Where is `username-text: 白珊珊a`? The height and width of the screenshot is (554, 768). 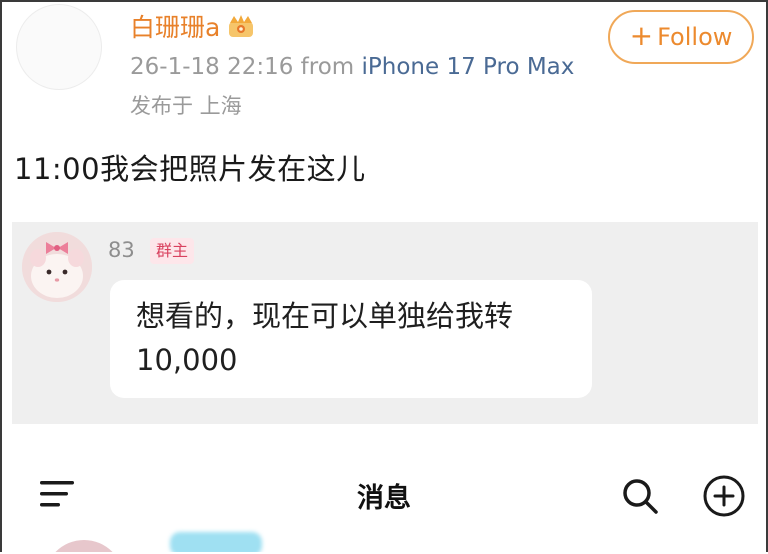
username-text: 白珊珊a is located at coordinates (175, 27).